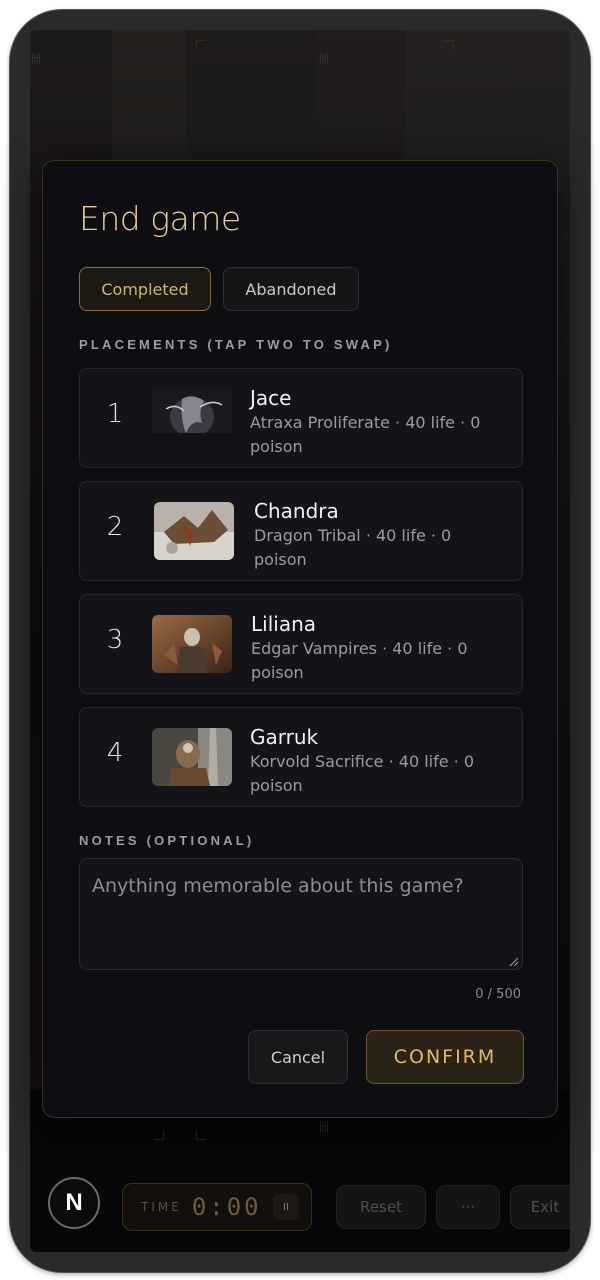 This screenshot has width=600, height=1280. Describe the element at coordinates (74, 1203) in the screenshot. I see `app-logo: N` at that location.